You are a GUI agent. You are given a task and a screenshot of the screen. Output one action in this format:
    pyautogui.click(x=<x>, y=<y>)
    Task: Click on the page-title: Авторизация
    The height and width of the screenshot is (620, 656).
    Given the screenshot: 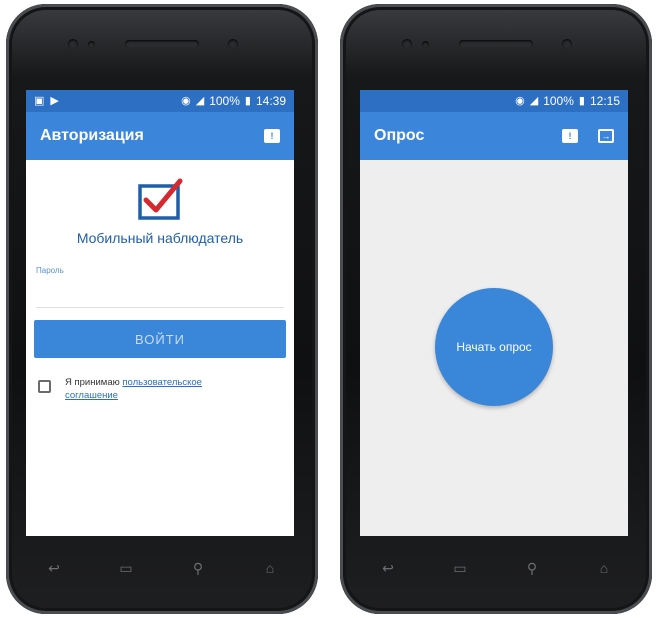 What is the action you would take?
    pyautogui.click(x=92, y=135)
    